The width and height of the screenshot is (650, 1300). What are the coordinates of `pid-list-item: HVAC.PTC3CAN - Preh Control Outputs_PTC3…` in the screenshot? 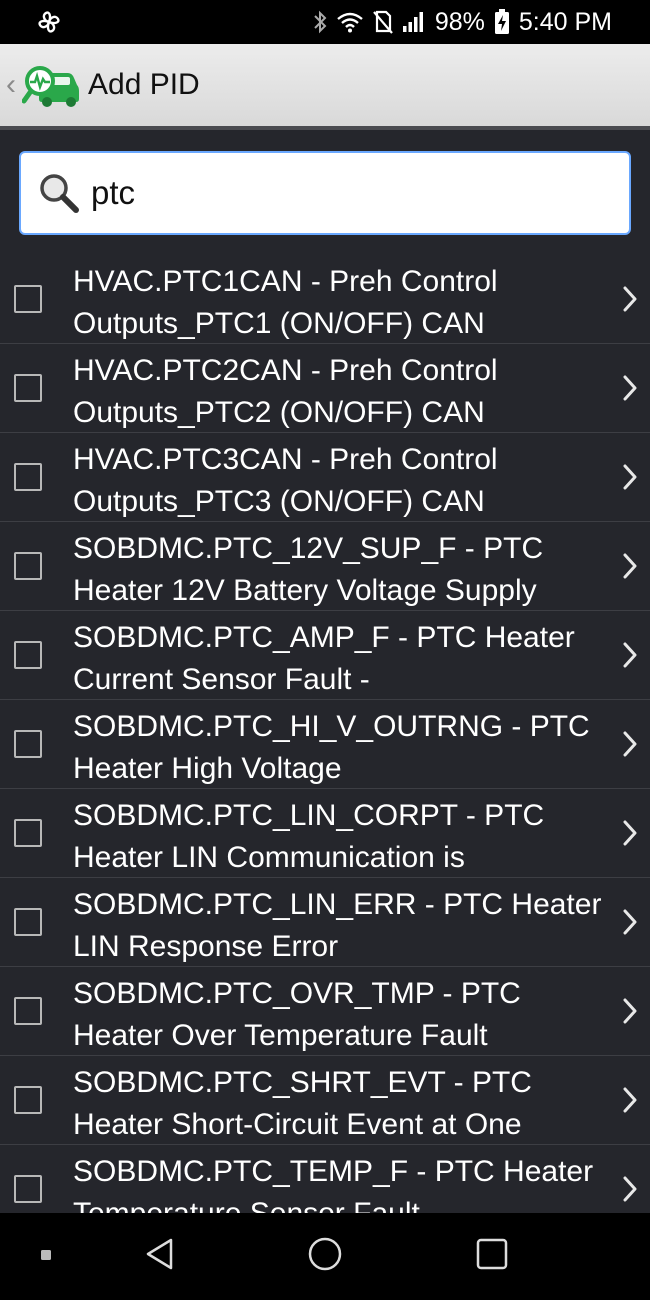 It's located at (325, 477).